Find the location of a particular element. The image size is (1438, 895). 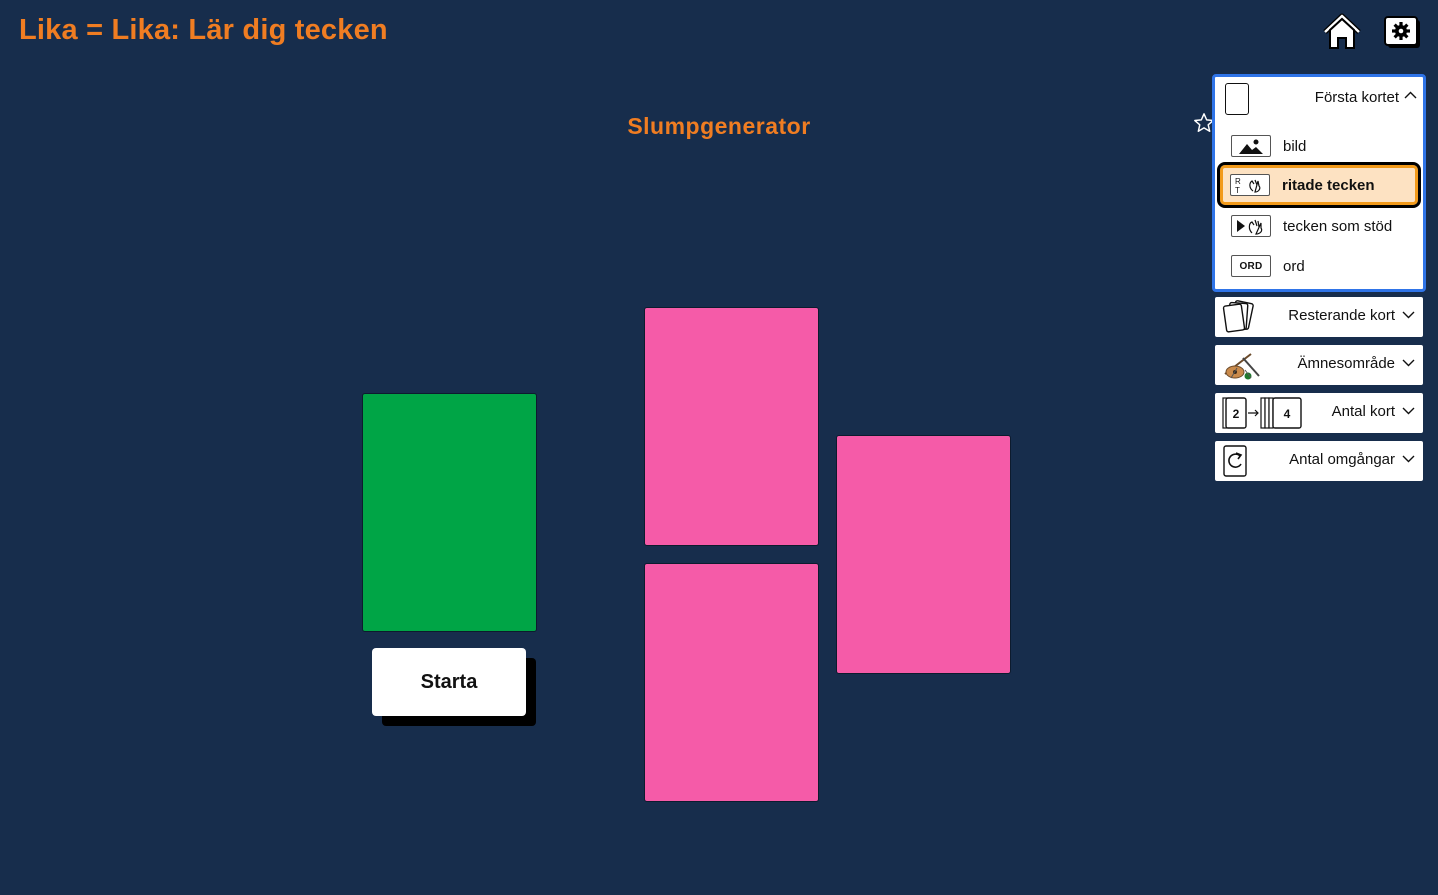

home-button is located at coordinates (1342, 32).